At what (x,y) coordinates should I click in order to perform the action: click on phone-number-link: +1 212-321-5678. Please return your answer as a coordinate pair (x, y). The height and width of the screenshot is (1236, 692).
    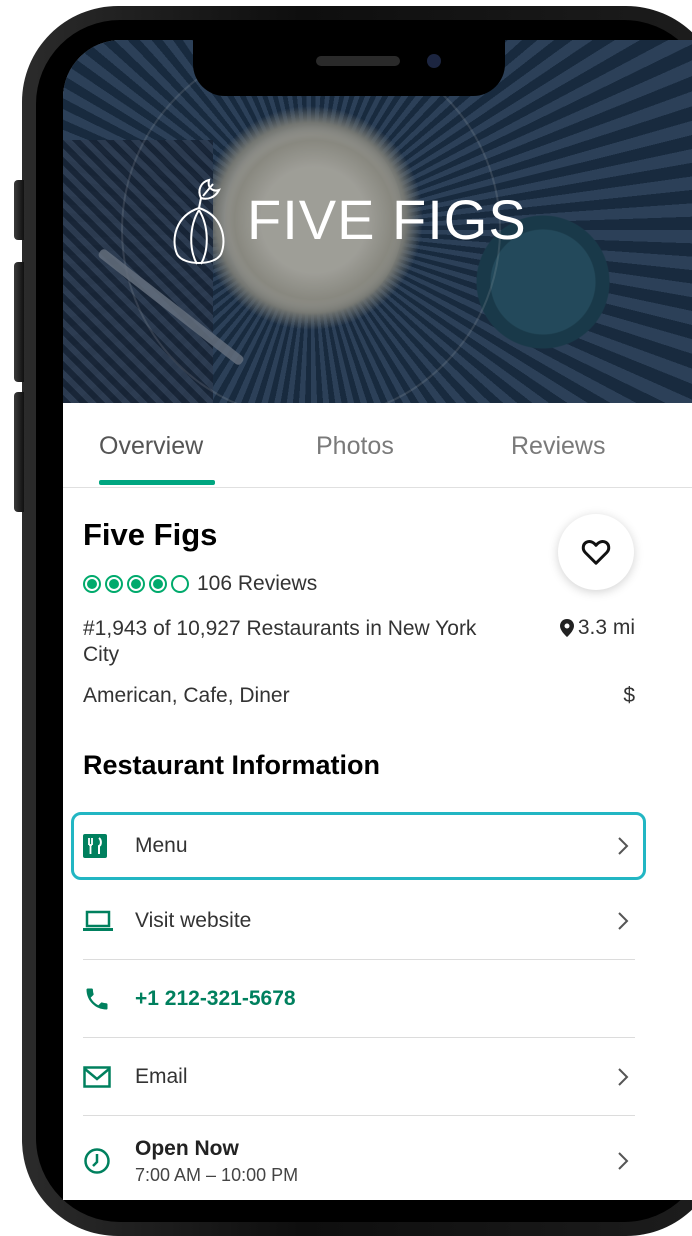
    Looking at the image, I should click on (215, 998).